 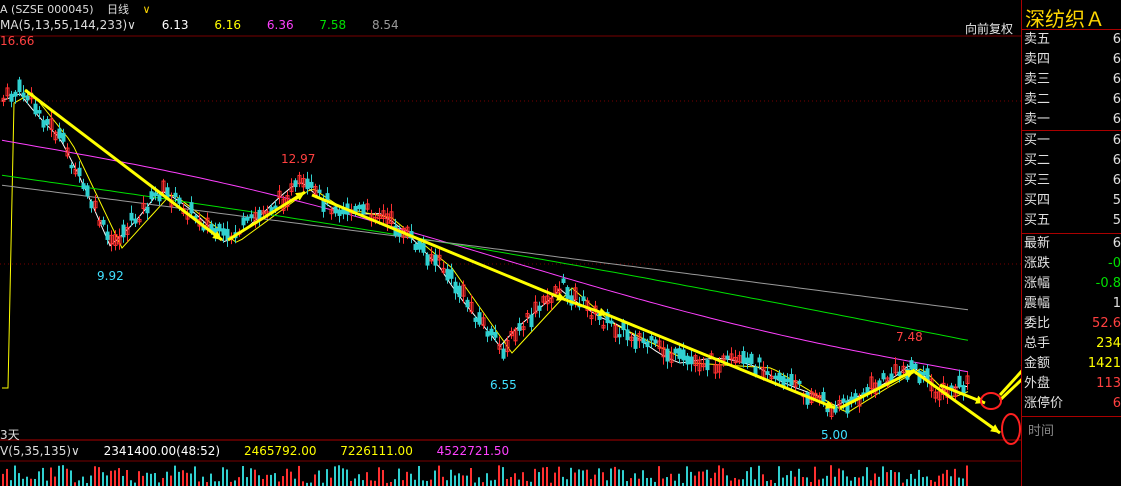 What do you see at coordinates (1116, 303) in the screenshot?
I see `row-value: 1` at bounding box center [1116, 303].